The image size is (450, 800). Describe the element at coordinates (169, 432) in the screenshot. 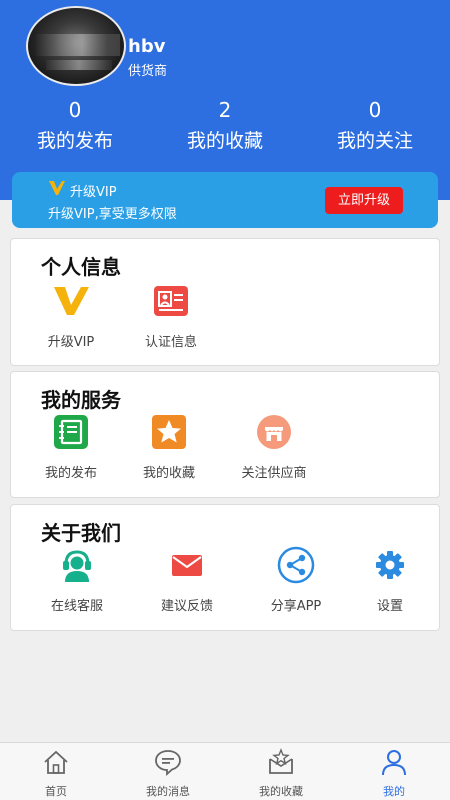

I see `star-icon` at that location.